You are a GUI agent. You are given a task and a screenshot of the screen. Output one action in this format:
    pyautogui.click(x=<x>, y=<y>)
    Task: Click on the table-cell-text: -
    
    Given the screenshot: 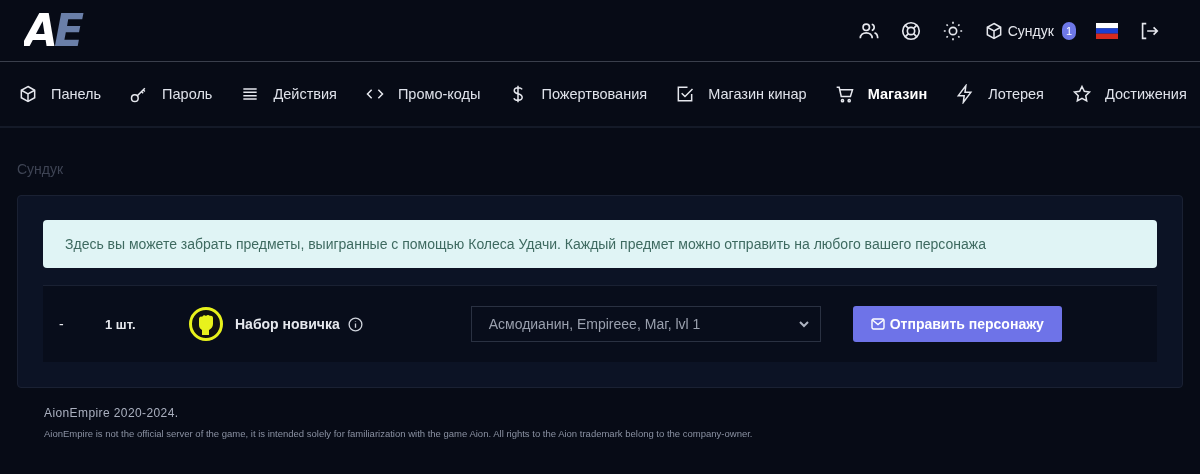 What is the action you would take?
    pyautogui.click(x=62, y=324)
    